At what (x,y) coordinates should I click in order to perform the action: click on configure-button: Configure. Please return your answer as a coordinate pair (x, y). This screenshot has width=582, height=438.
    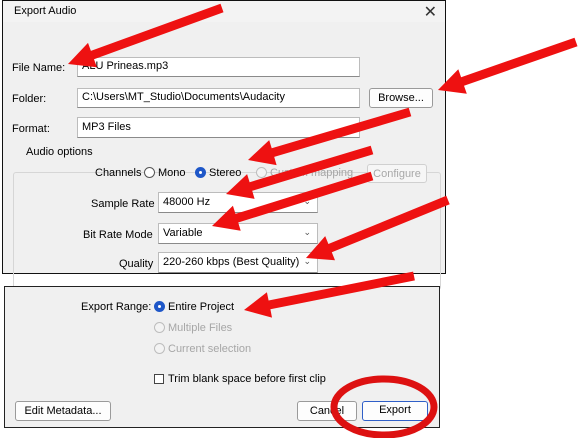
    Looking at the image, I should click on (397, 173).